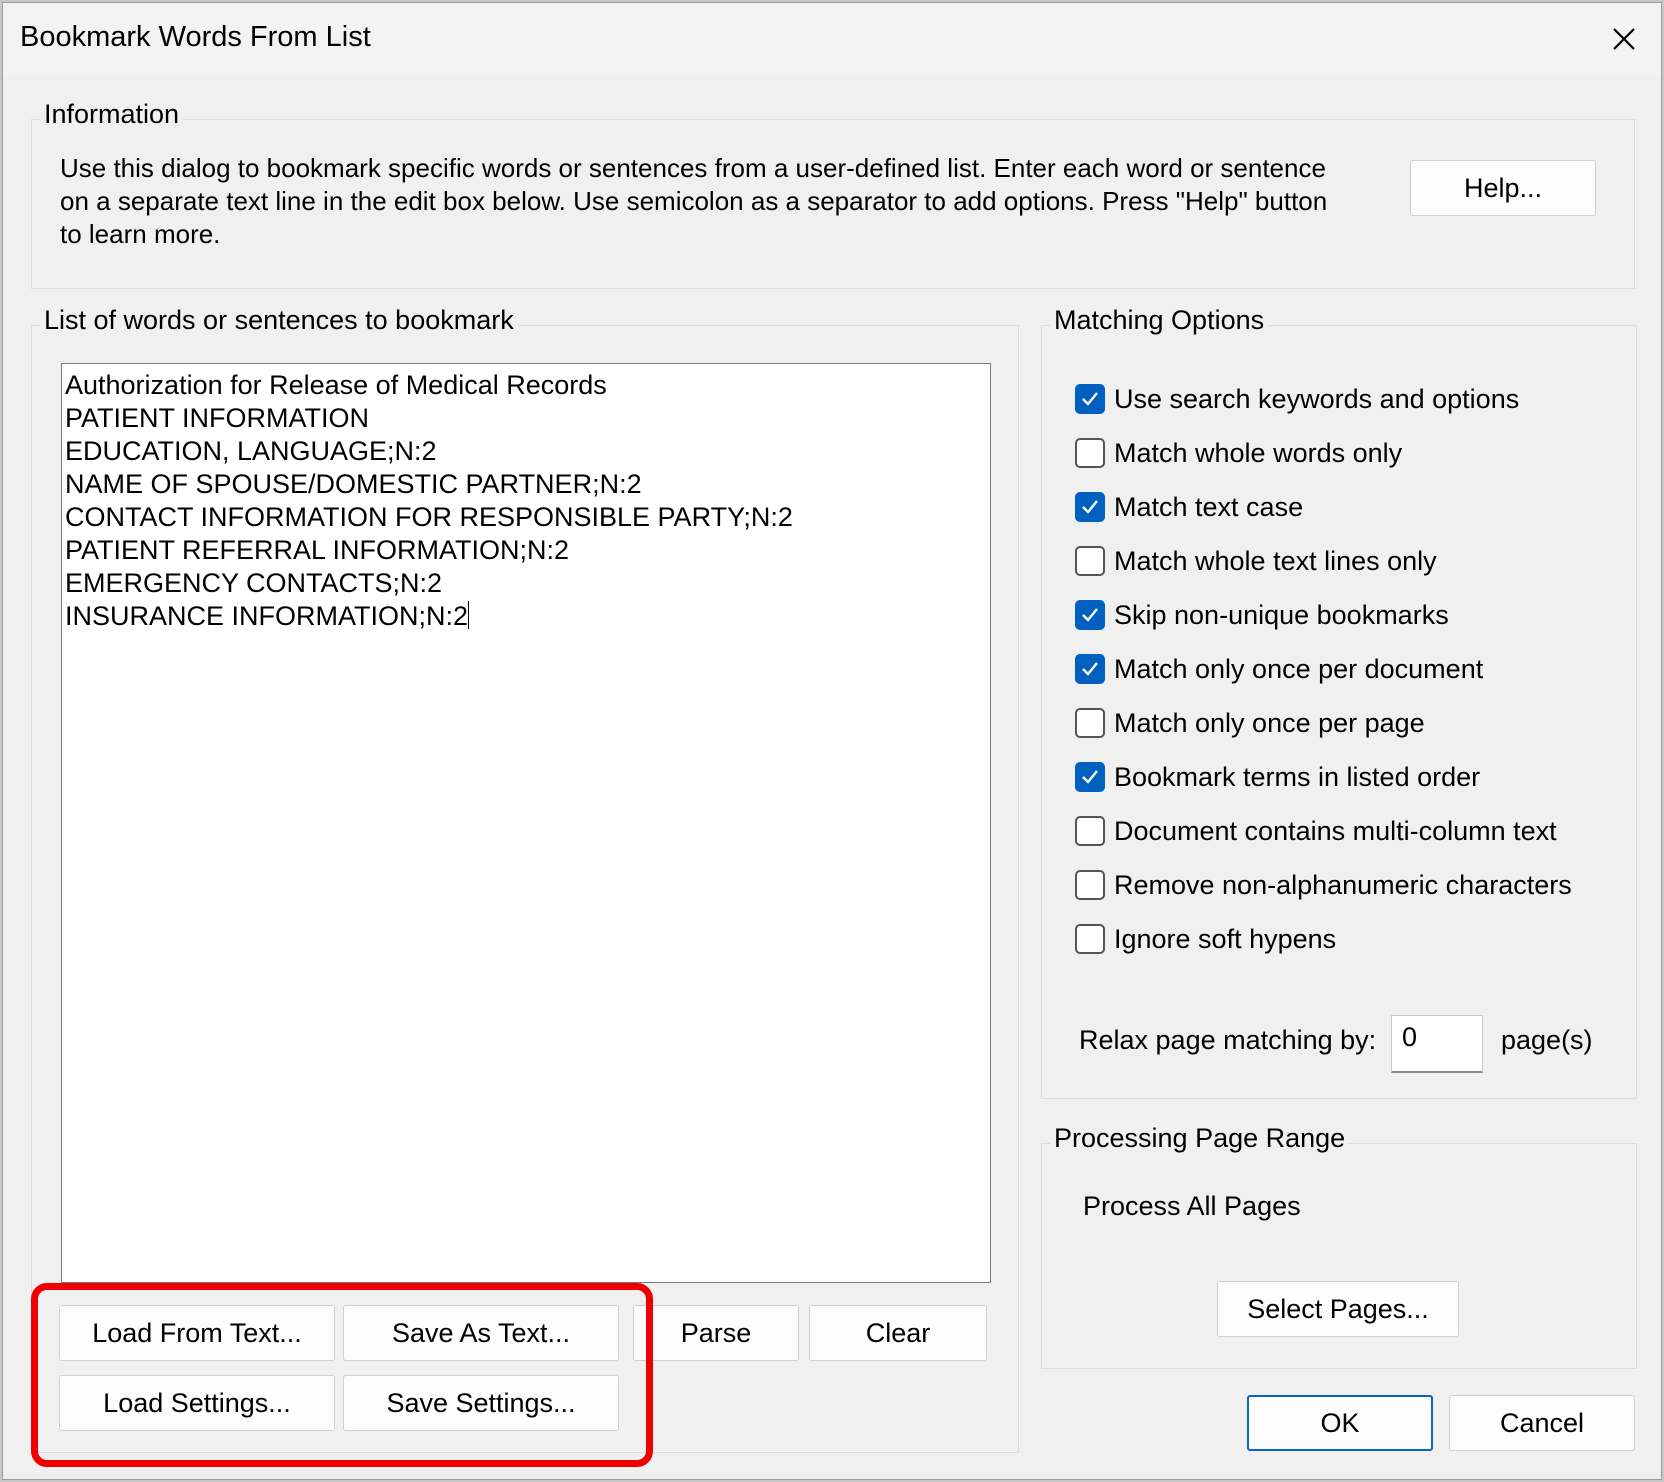  Describe the element at coordinates (112, 114) in the screenshot. I see `information-label: Information` at that location.